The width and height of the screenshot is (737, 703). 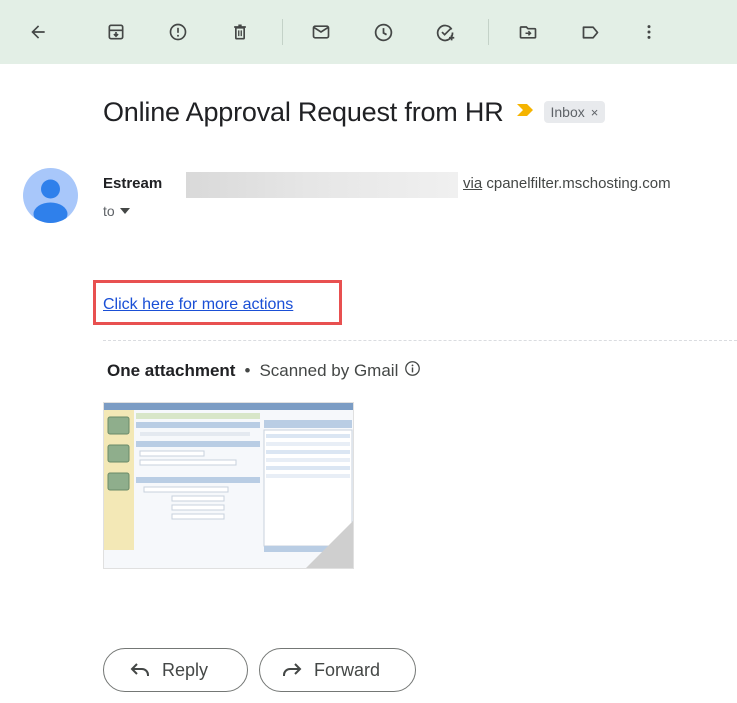 I want to click on move-to-button, so click(x=528, y=32).